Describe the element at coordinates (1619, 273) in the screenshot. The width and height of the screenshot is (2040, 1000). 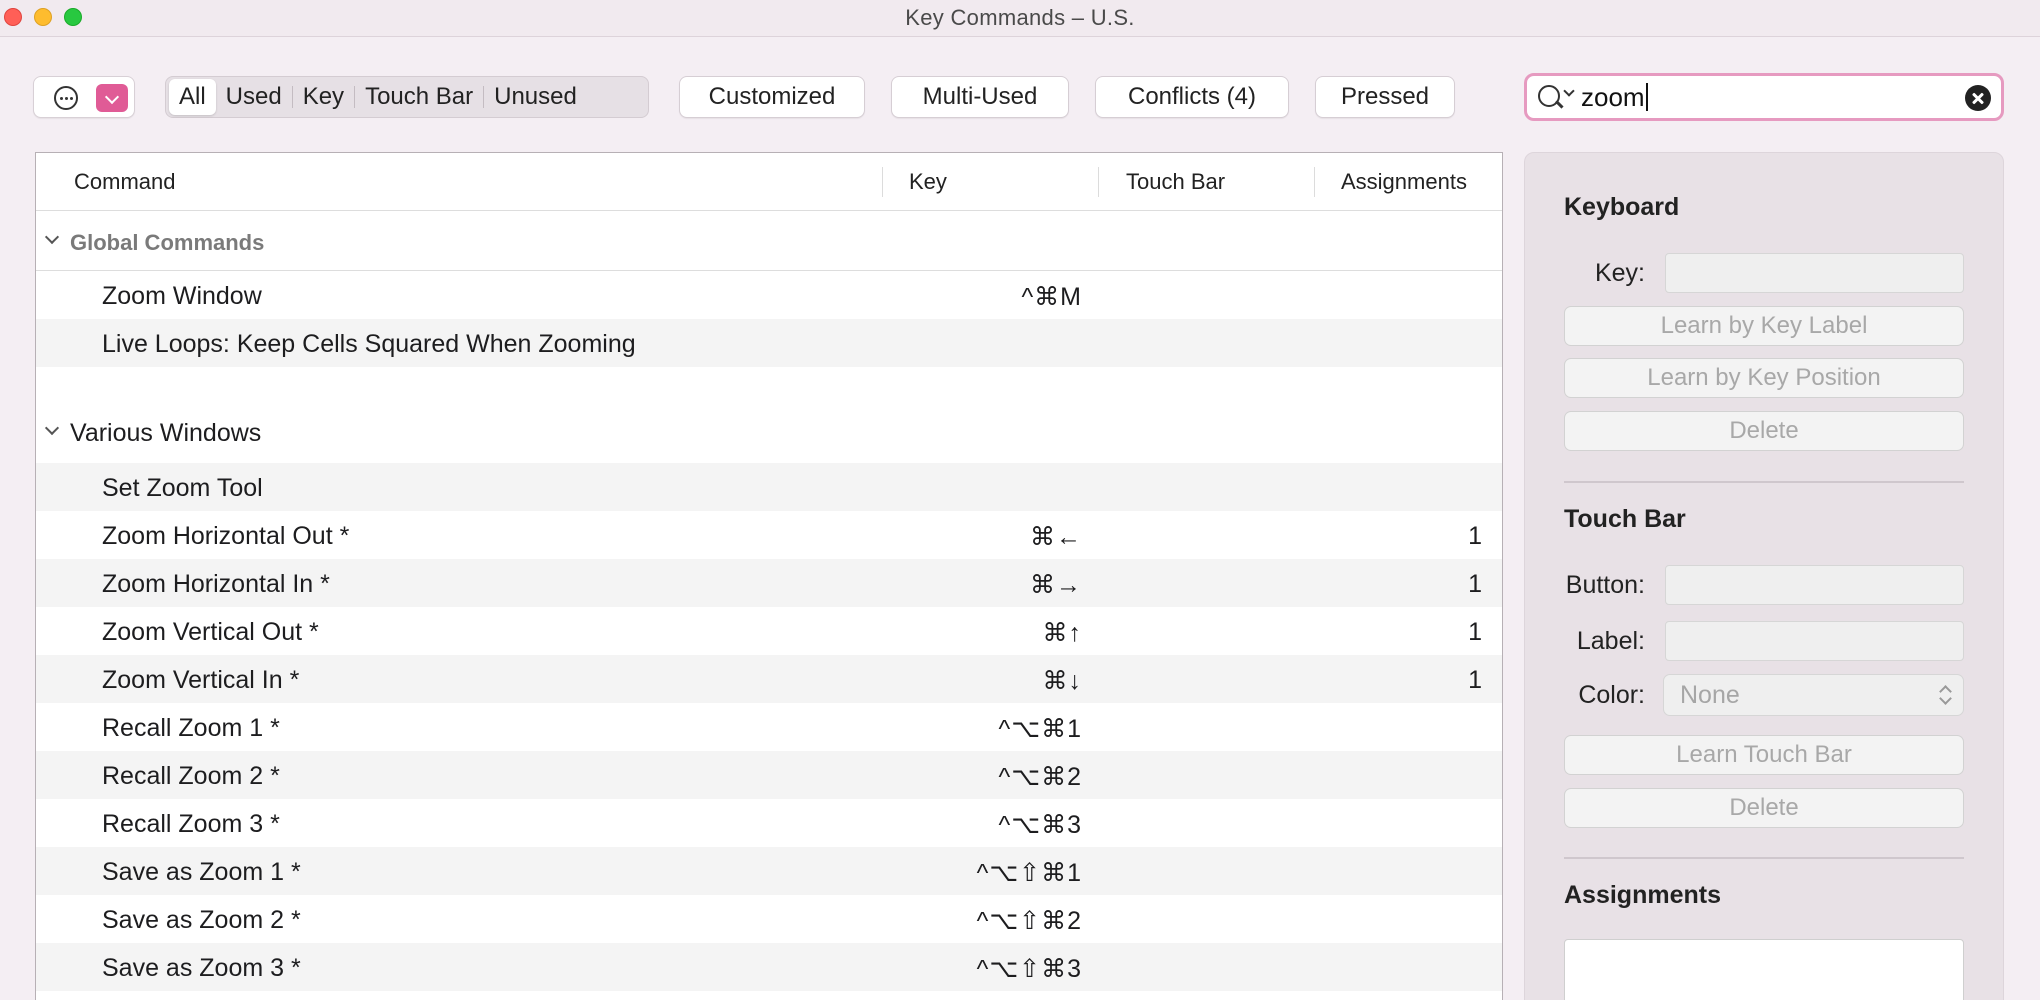
I see `key-label: Key:` at that location.